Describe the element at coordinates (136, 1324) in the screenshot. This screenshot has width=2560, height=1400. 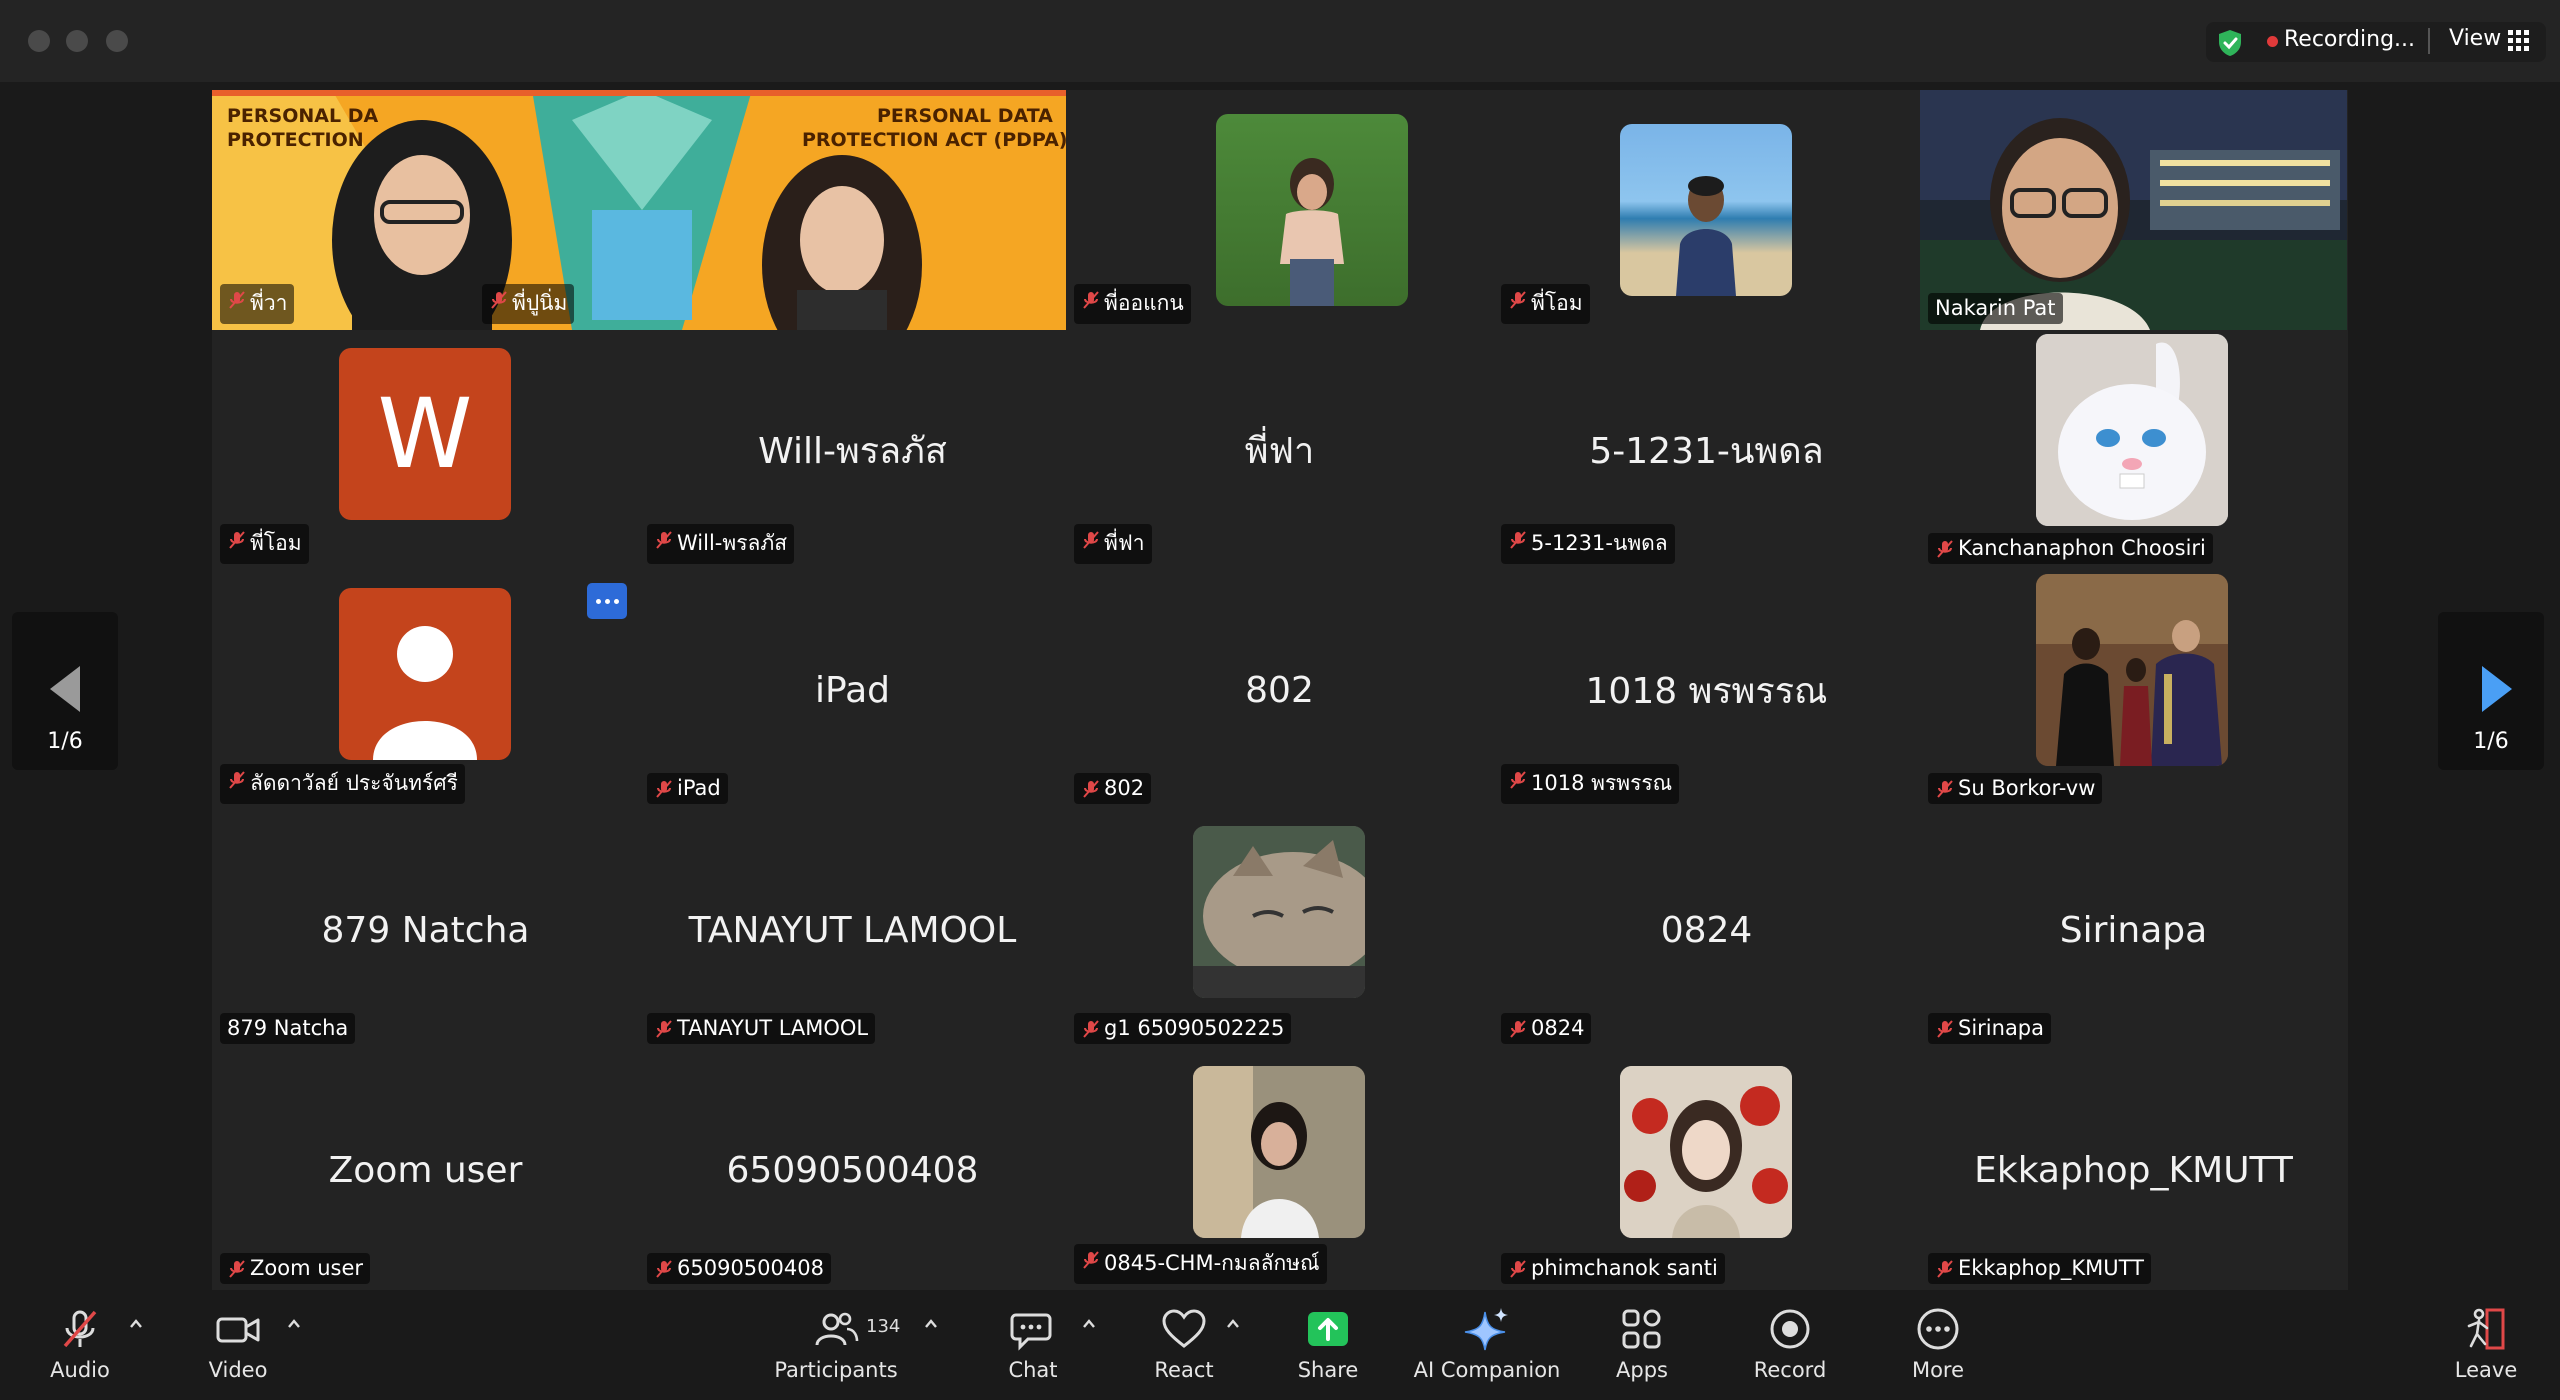
I see `audio-options-chevron-up-icon` at that location.